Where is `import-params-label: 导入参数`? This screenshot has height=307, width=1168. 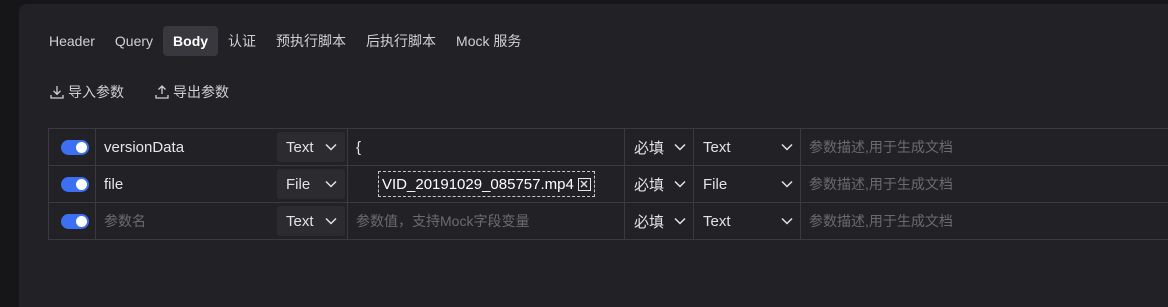 import-params-label: 导入参数 is located at coordinates (96, 92).